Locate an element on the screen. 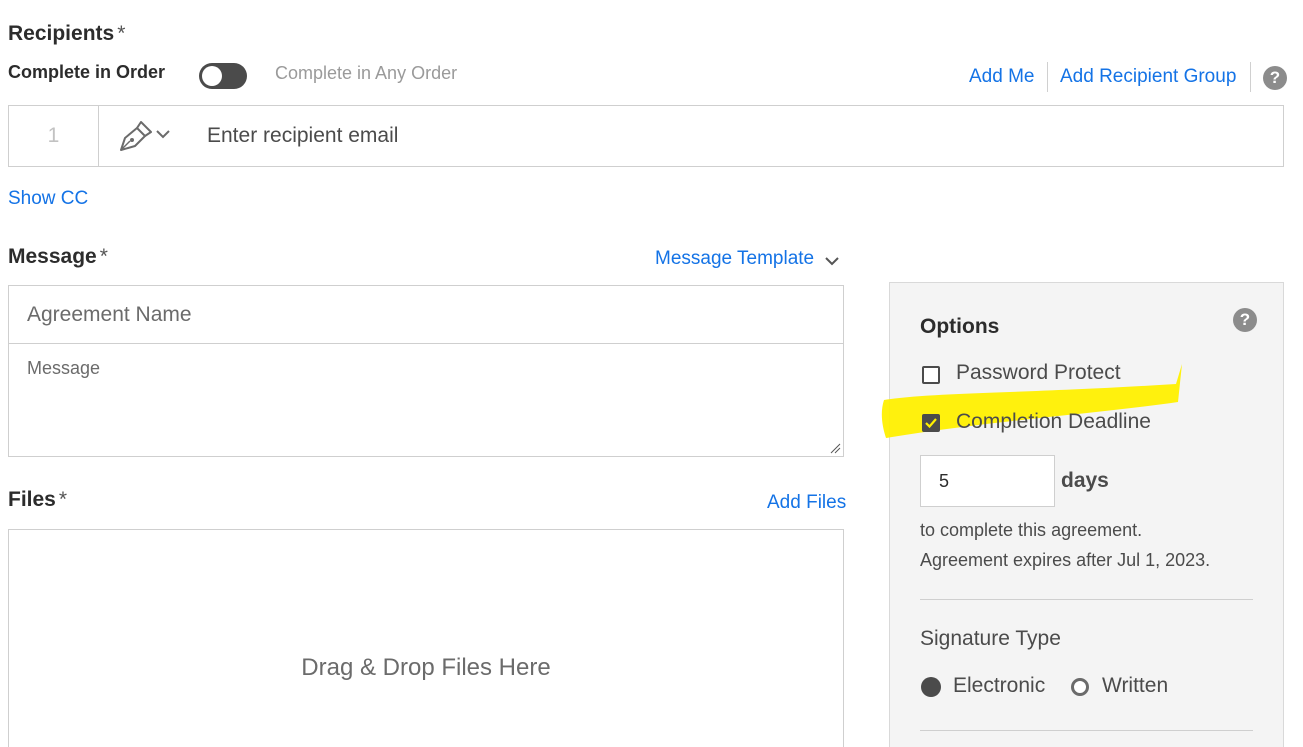  password-protect-checkbox is located at coordinates (931, 375).